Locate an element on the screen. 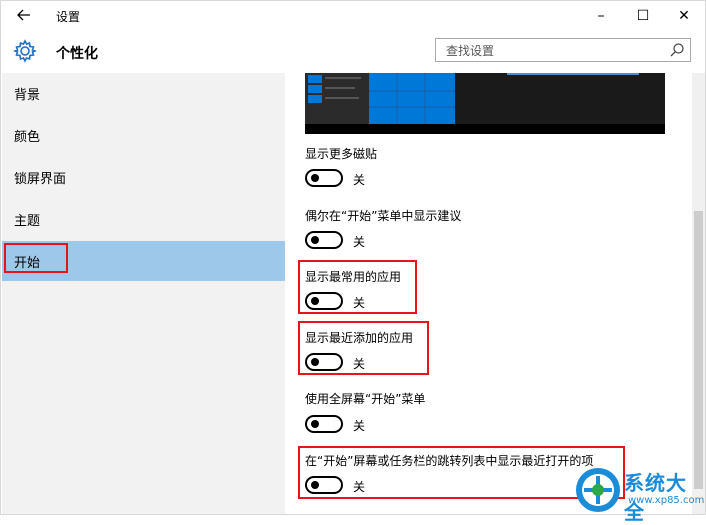  close-button: ✕ is located at coordinates (684, 16).